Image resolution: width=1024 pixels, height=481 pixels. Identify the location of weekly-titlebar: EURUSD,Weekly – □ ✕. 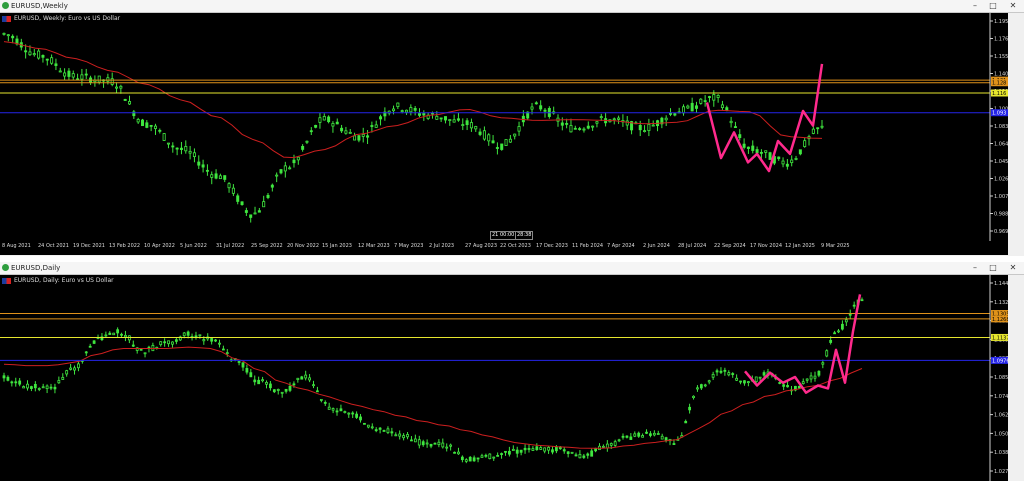
(512, 6).